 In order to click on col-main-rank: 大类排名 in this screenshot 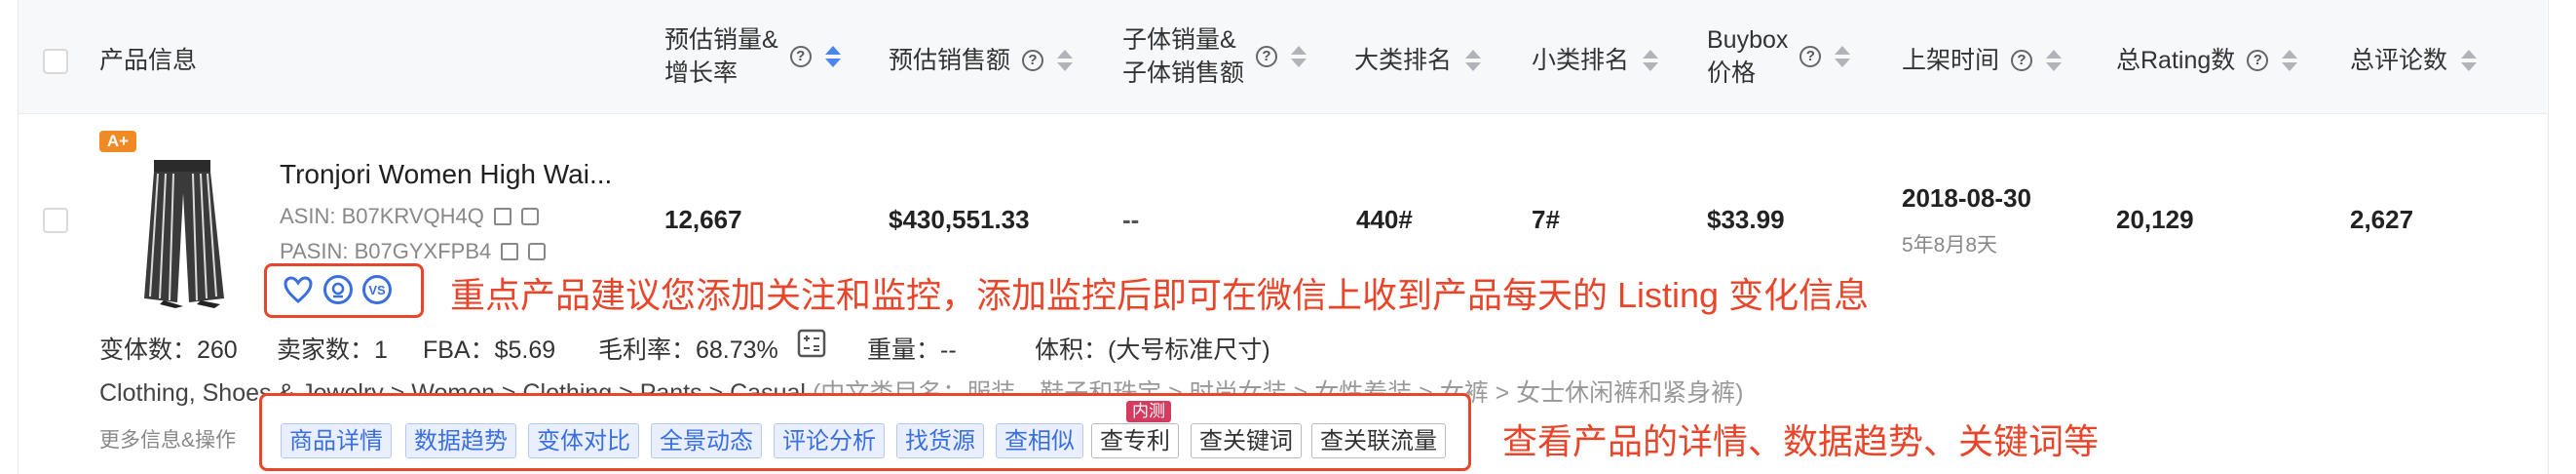, I will do `click(1418, 60)`.